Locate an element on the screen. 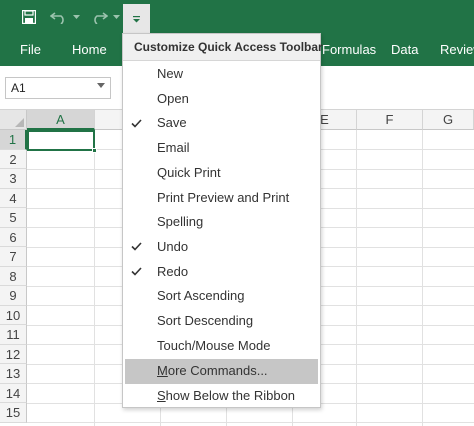 This screenshot has width=474, height=426. undo-button is located at coordinates (59, 17).